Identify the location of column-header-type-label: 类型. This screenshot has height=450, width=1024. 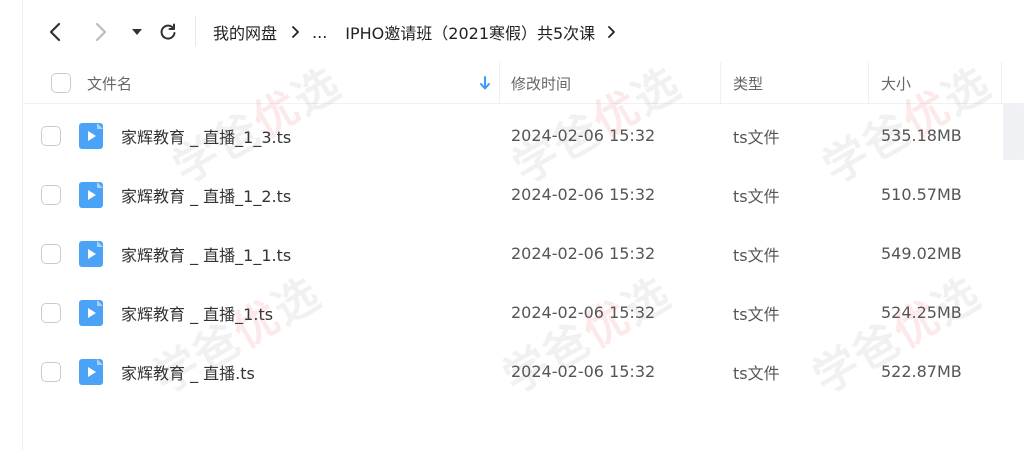
(748, 83).